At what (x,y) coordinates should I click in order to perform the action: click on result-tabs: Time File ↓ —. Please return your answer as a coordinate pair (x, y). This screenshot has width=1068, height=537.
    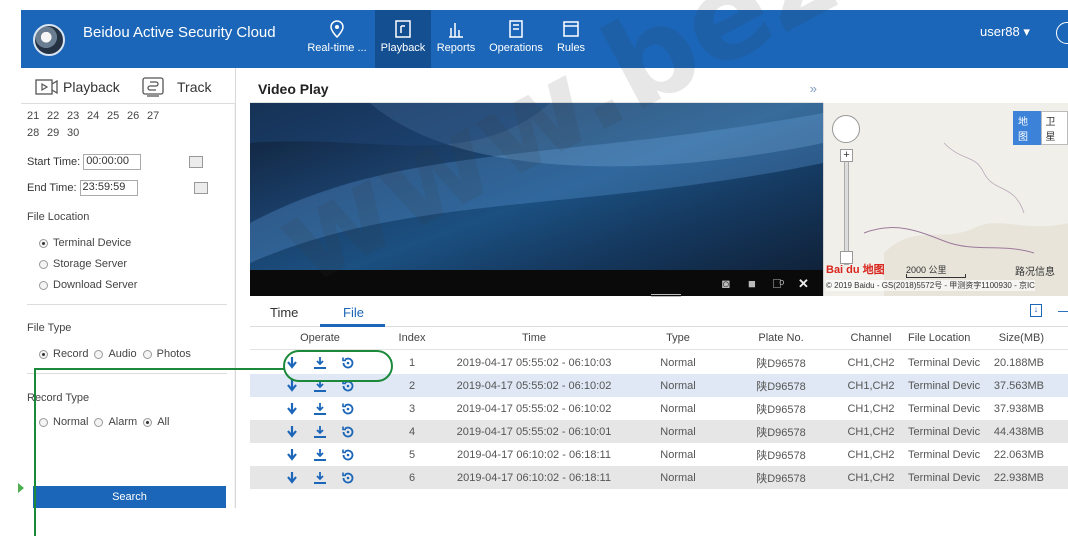
    Looking at the image, I should click on (659, 313).